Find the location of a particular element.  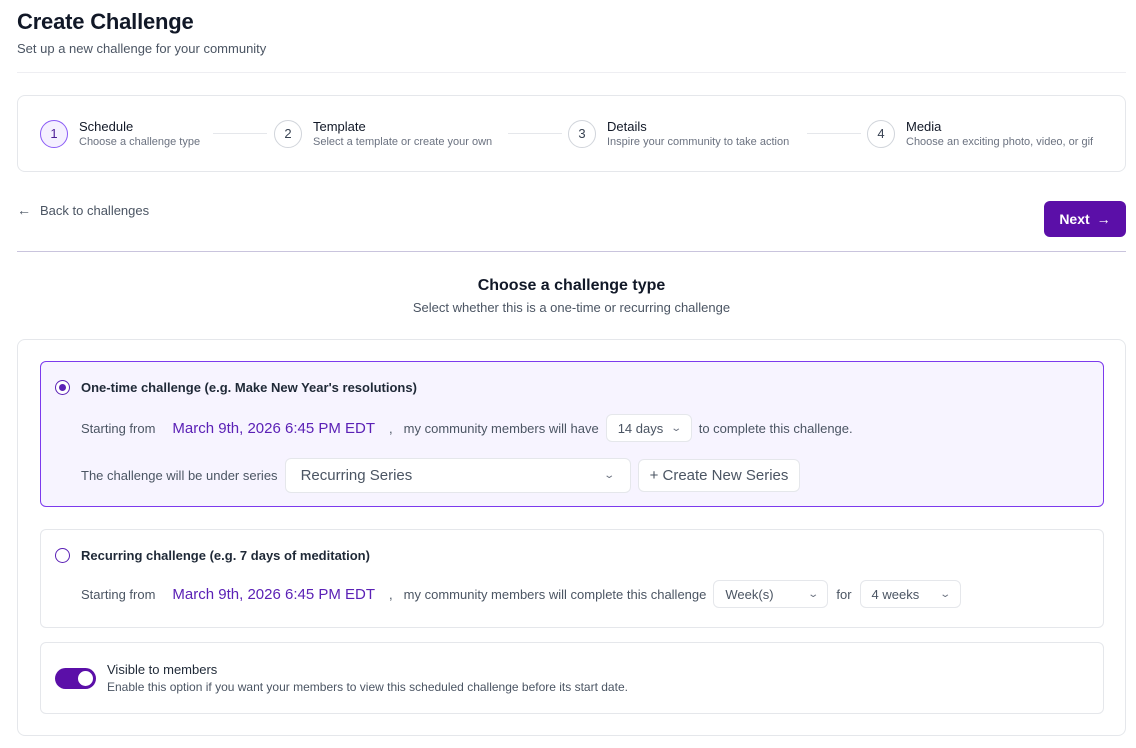

page-title: Create Challenge is located at coordinates (105, 21).